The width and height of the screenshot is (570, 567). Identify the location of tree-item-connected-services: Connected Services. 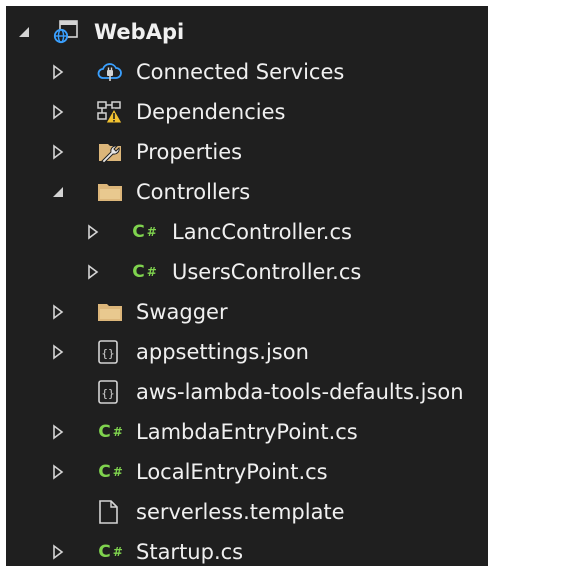
(247, 72).